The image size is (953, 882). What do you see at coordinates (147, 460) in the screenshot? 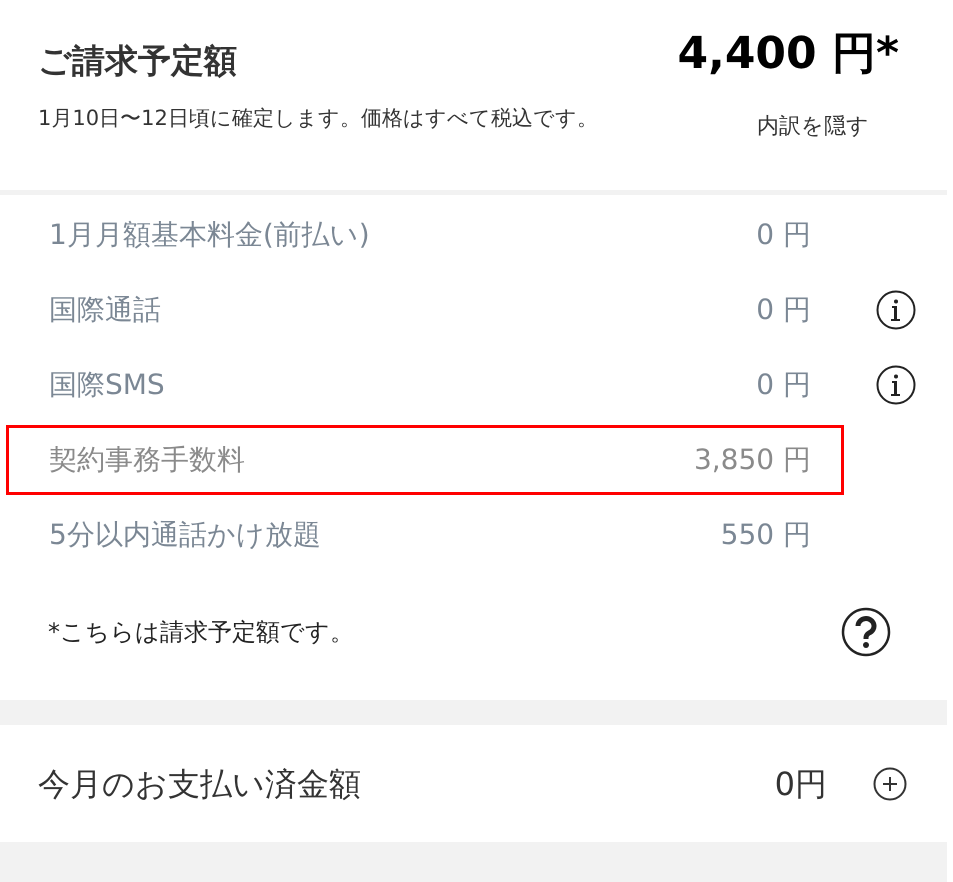
I see `fee-label: 契約事務手数料` at bounding box center [147, 460].